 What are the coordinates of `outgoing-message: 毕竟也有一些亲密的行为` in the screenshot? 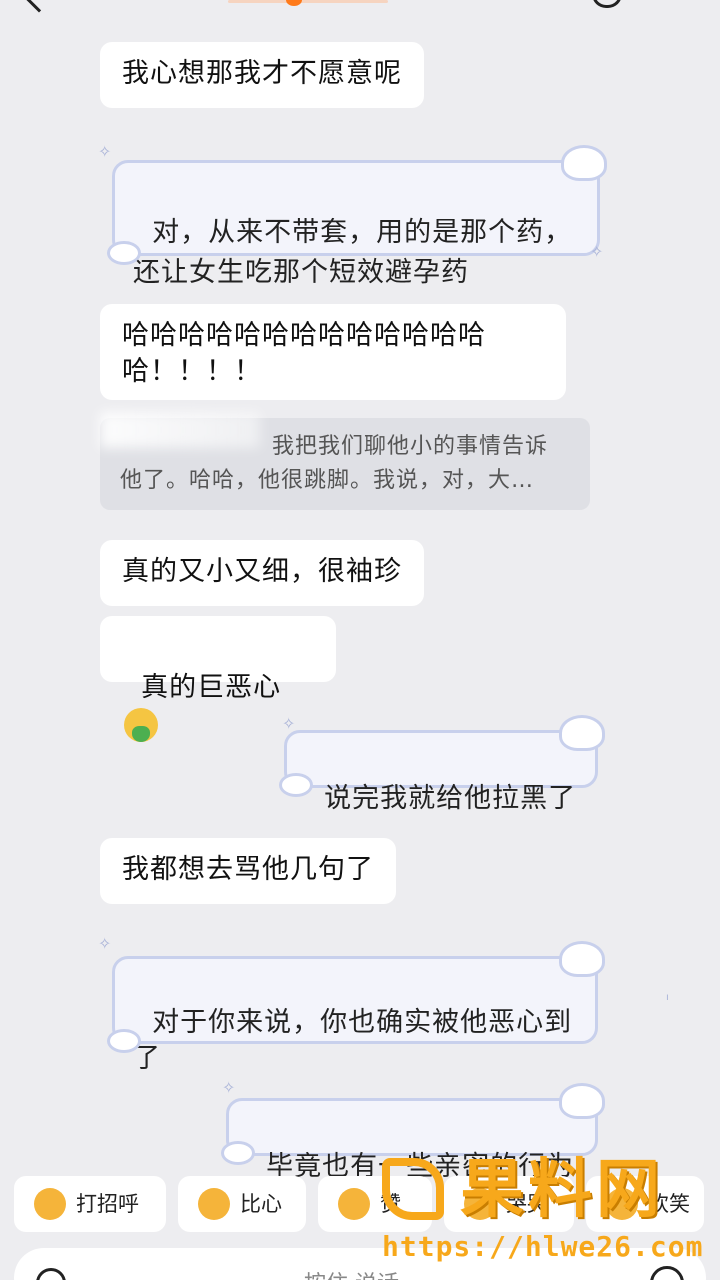 It's located at (413, 1132).